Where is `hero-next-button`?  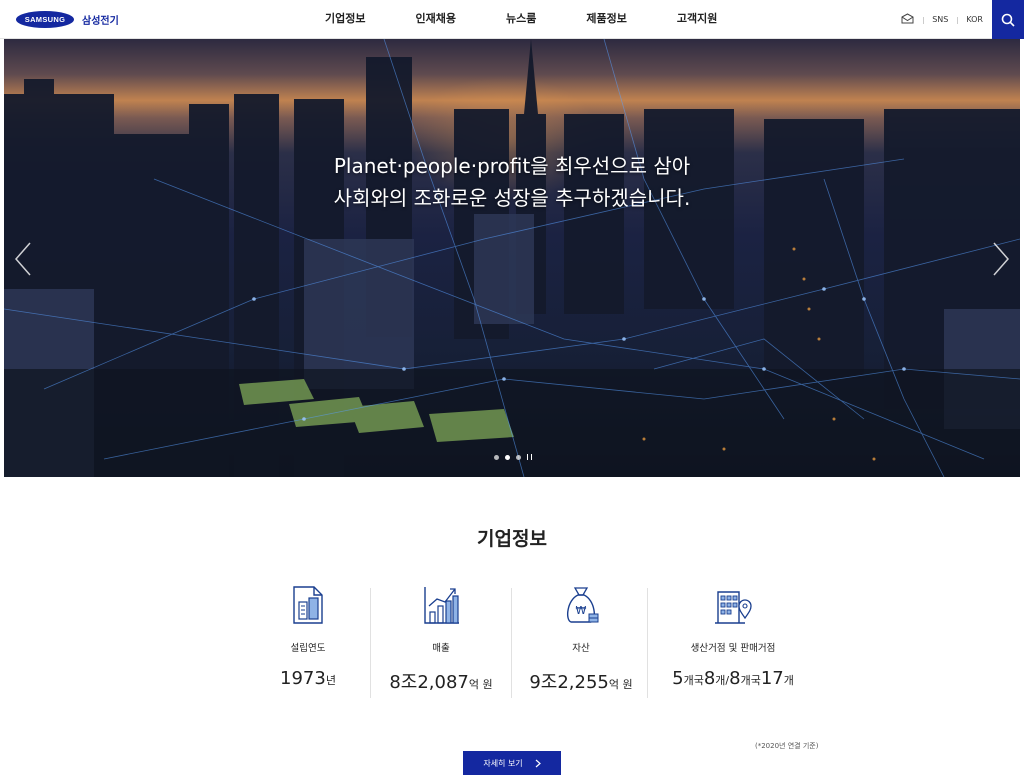 hero-next-button is located at coordinates (1000, 259).